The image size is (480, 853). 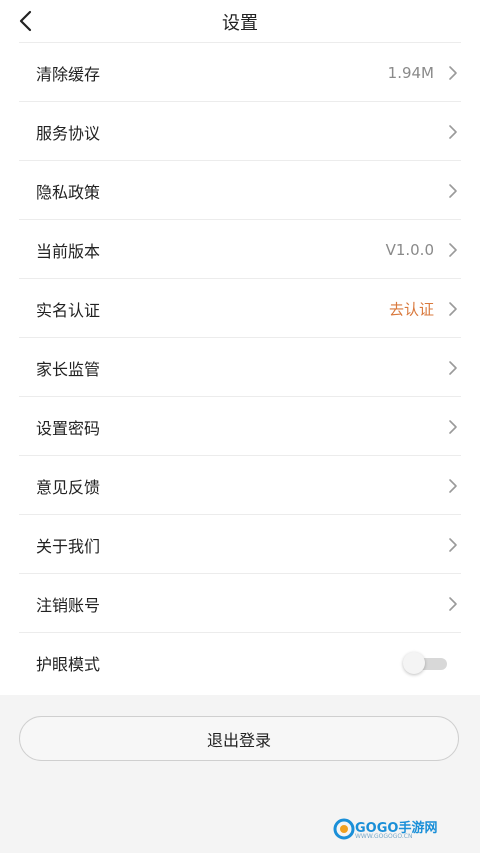 I want to click on parental-control-row: 家长监管, so click(x=240, y=367).